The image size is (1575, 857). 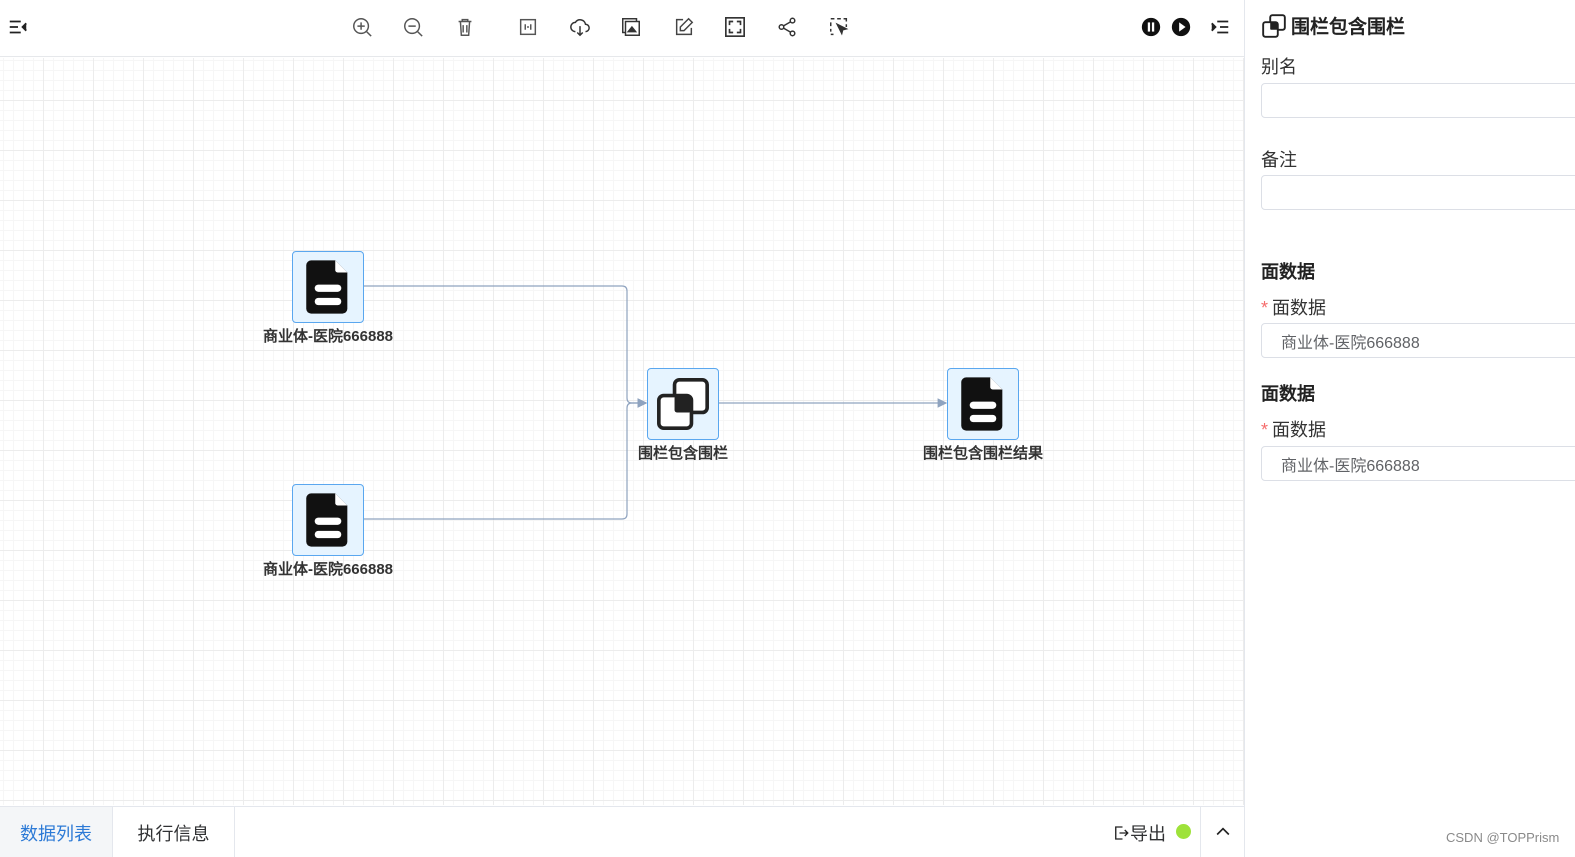 What do you see at coordinates (580, 27) in the screenshot?
I see `cloud-download-icon` at bounding box center [580, 27].